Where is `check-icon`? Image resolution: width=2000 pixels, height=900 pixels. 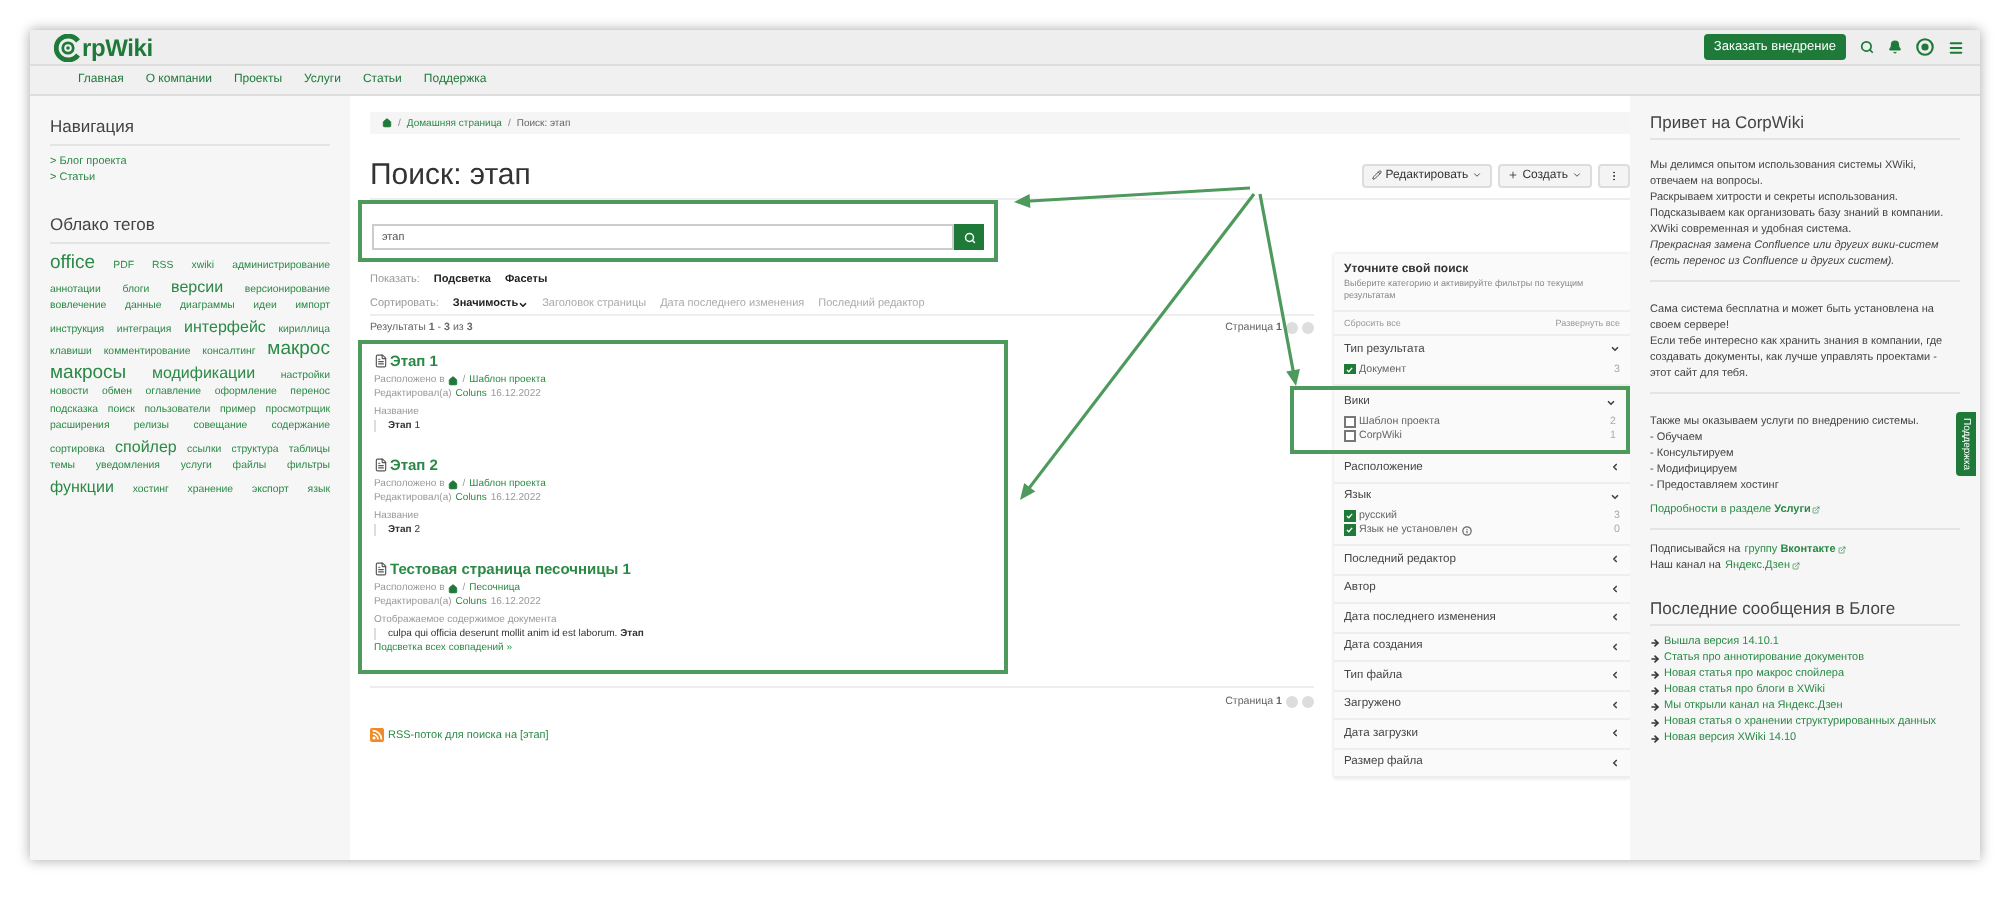 check-icon is located at coordinates (1349, 369).